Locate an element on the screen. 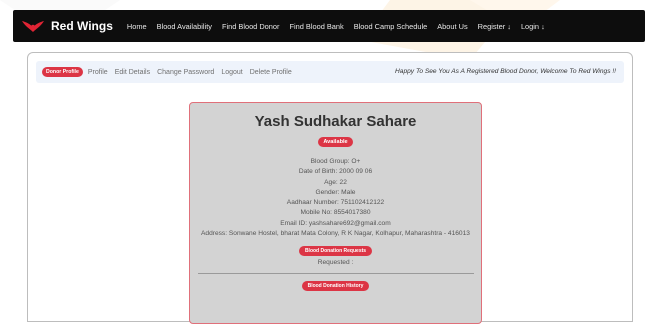 The image size is (658, 324). brand: Red Wings is located at coordinates (67, 26).